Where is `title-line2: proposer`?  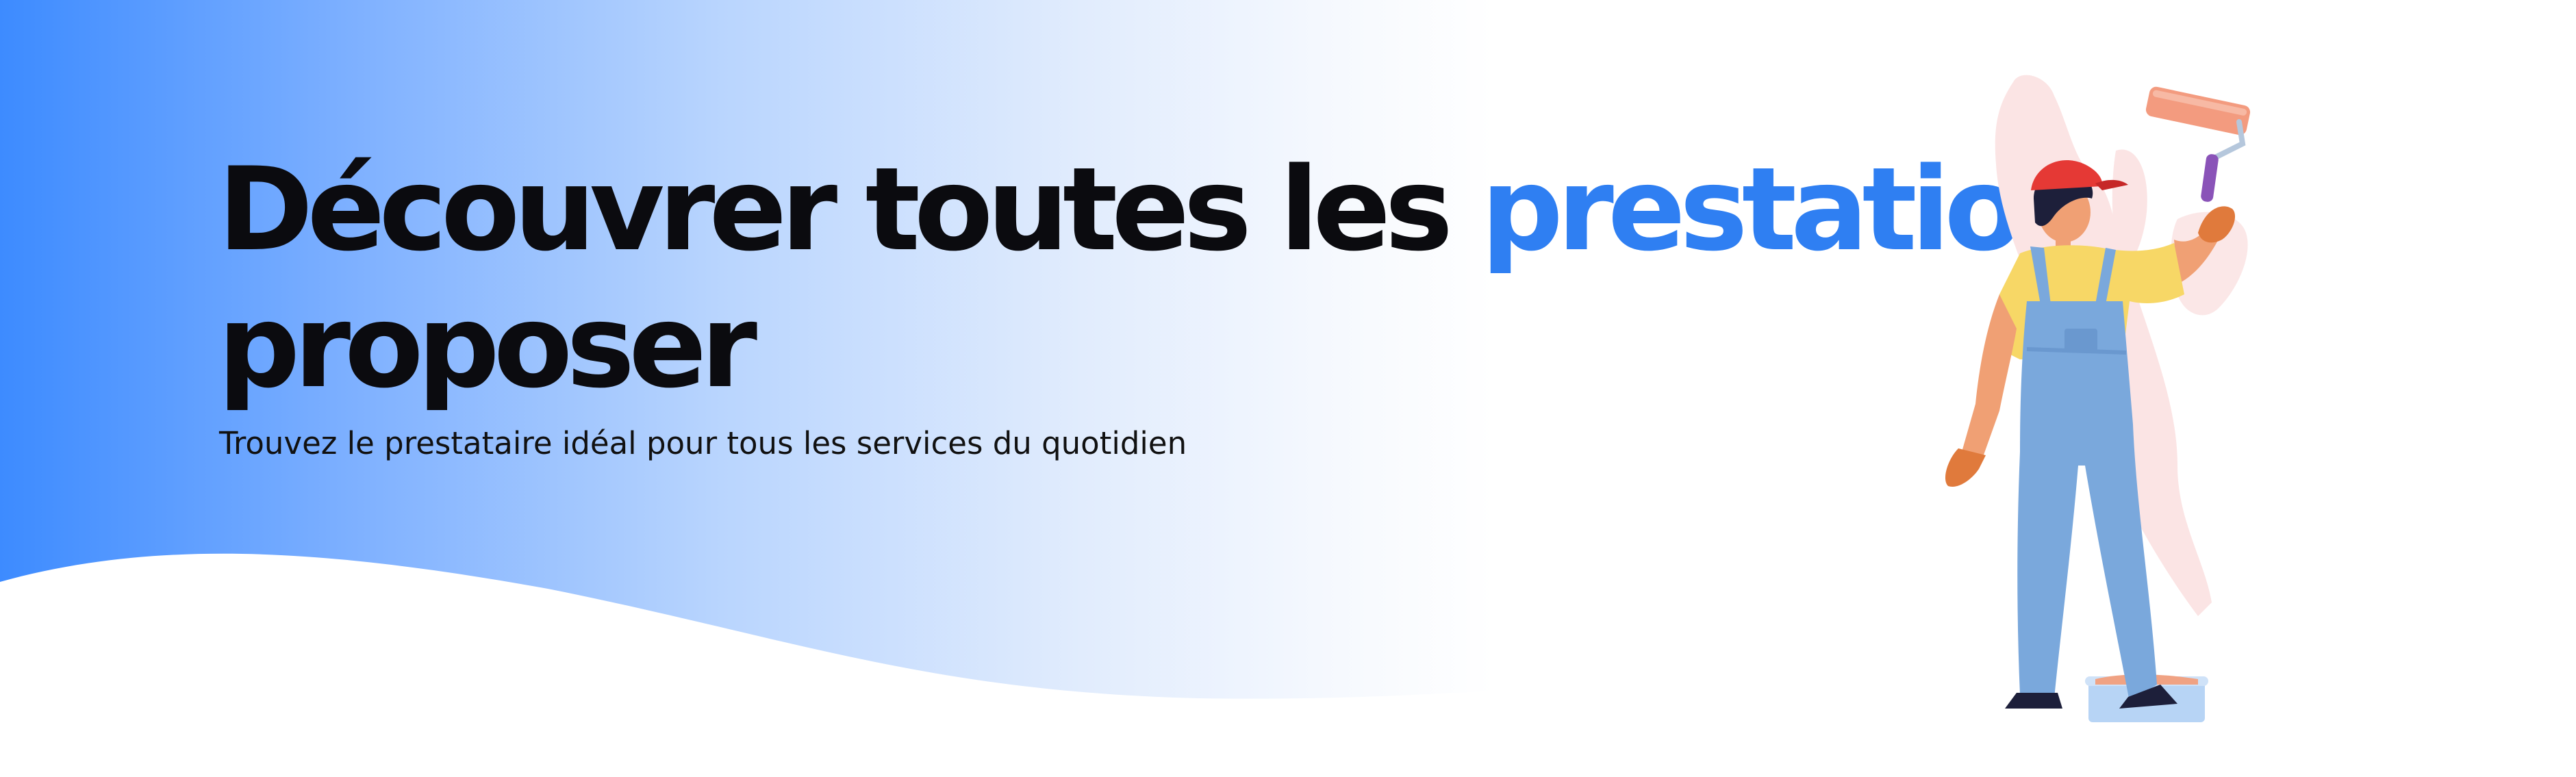 title-line2: proposer is located at coordinates (487, 346).